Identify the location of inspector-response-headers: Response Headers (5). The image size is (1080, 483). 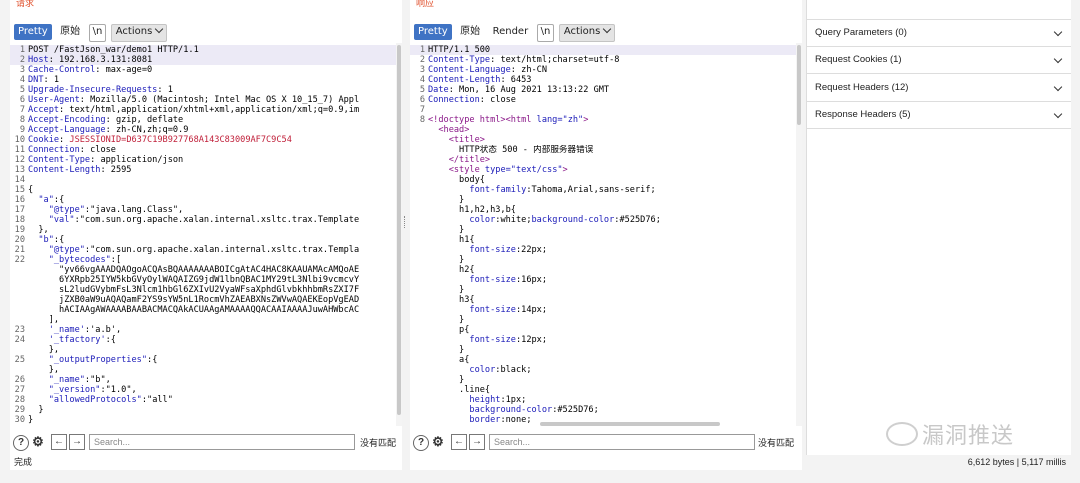
(939, 115).